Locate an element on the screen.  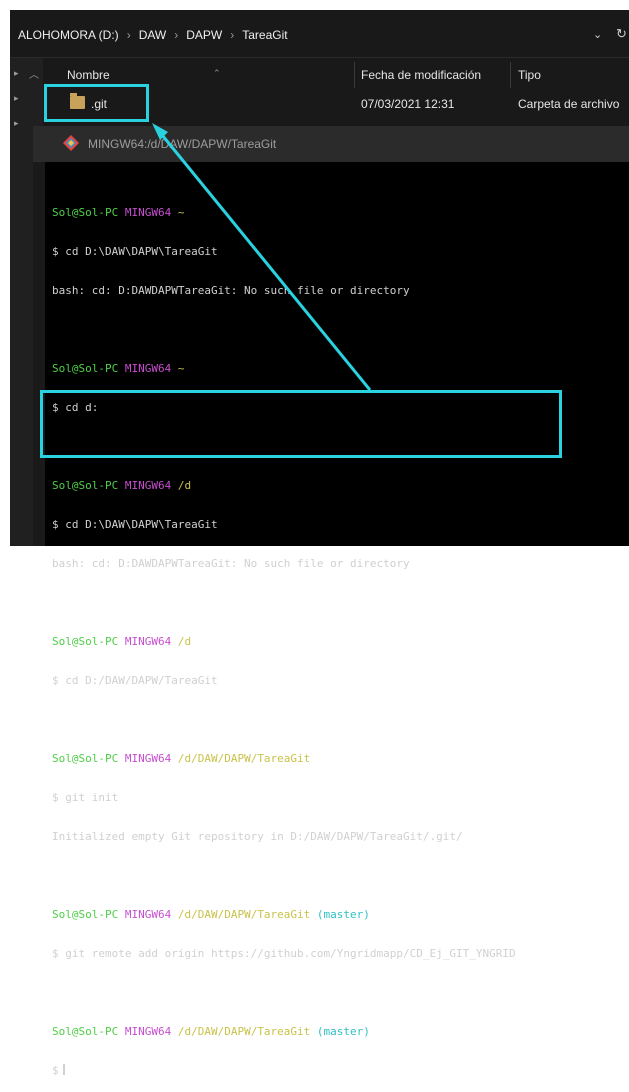
prompt-line: Sol@Sol-PC MINGW64 /d/DAW/DAPW/TareaGit is located at coordinates (181, 758).